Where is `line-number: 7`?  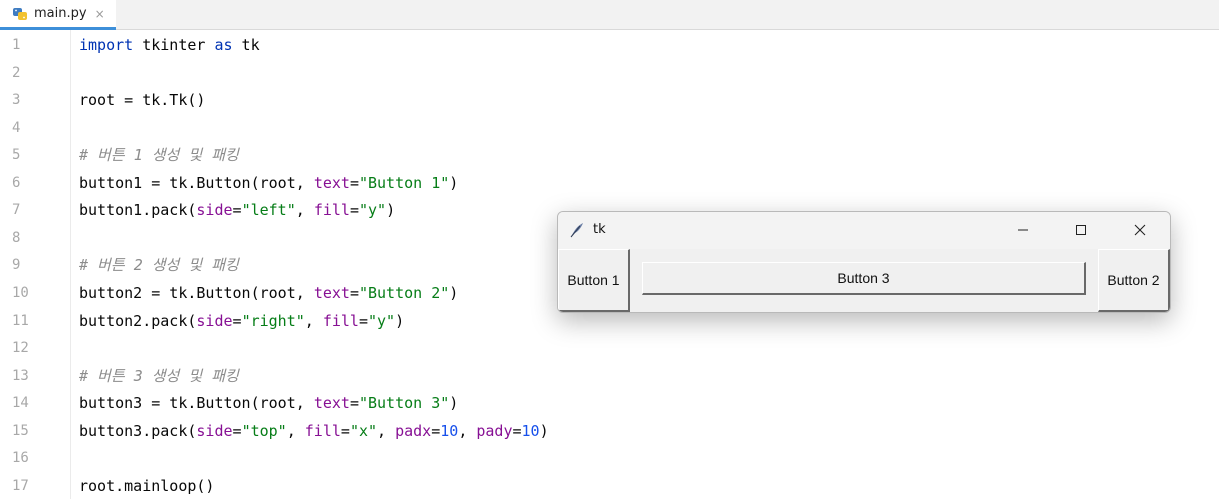
line-number: 7 is located at coordinates (16, 210).